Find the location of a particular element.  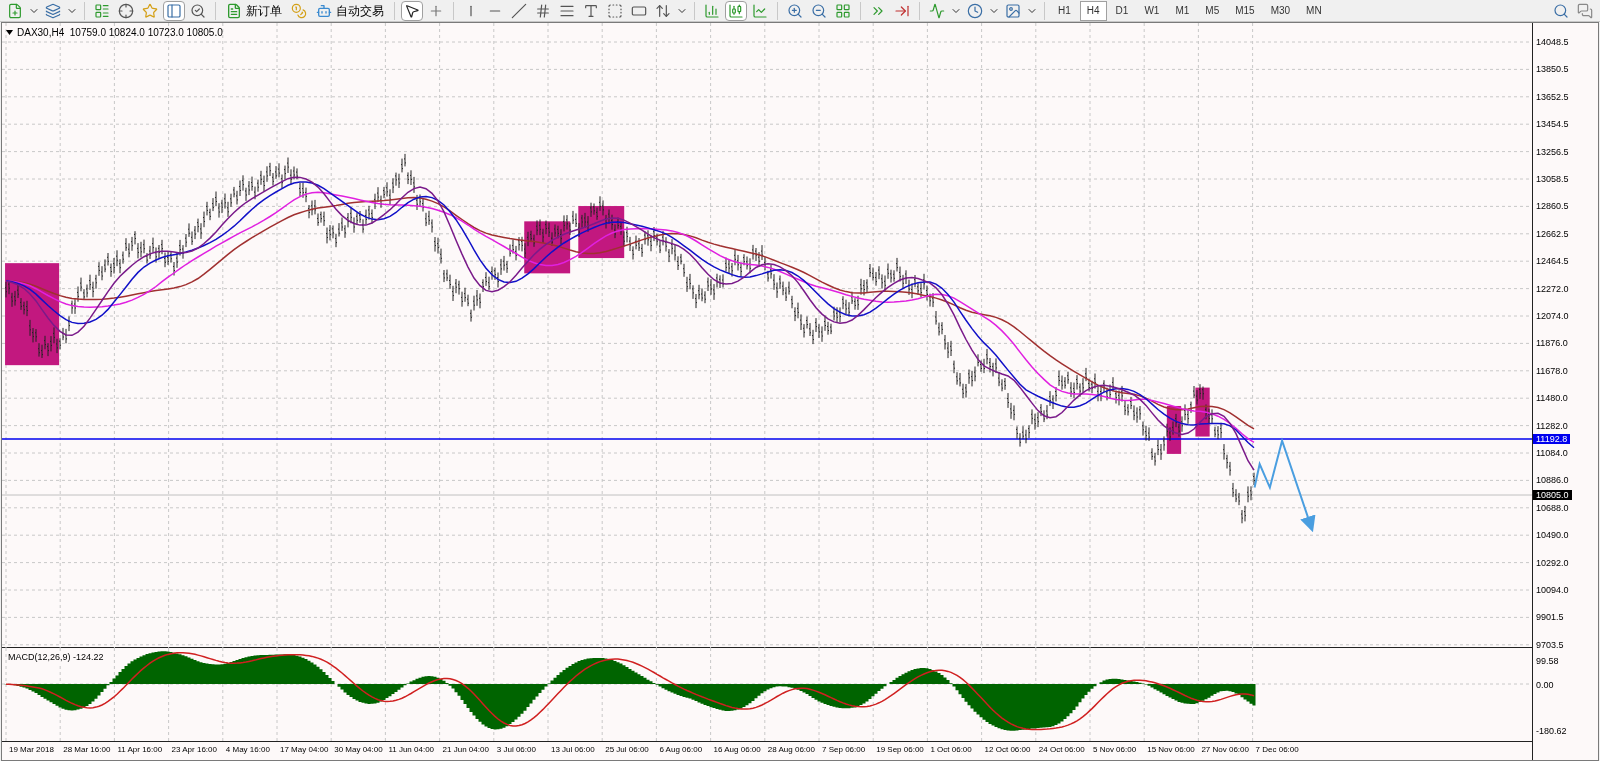

price-label: 13256.5 is located at coordinates (1552, 151).